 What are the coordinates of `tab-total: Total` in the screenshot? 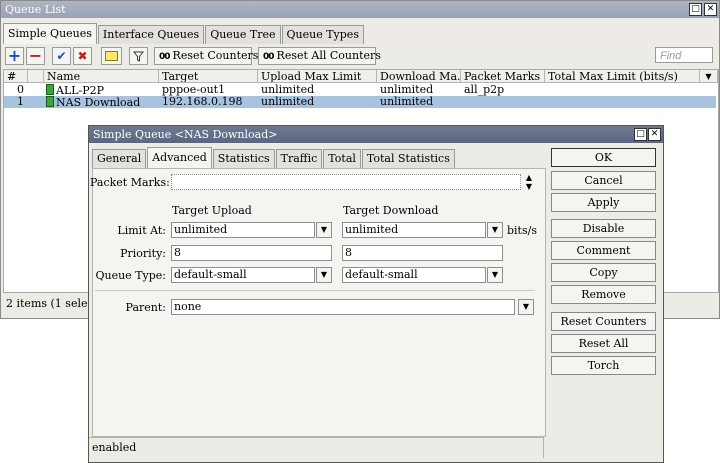 It's located at (342, 158).